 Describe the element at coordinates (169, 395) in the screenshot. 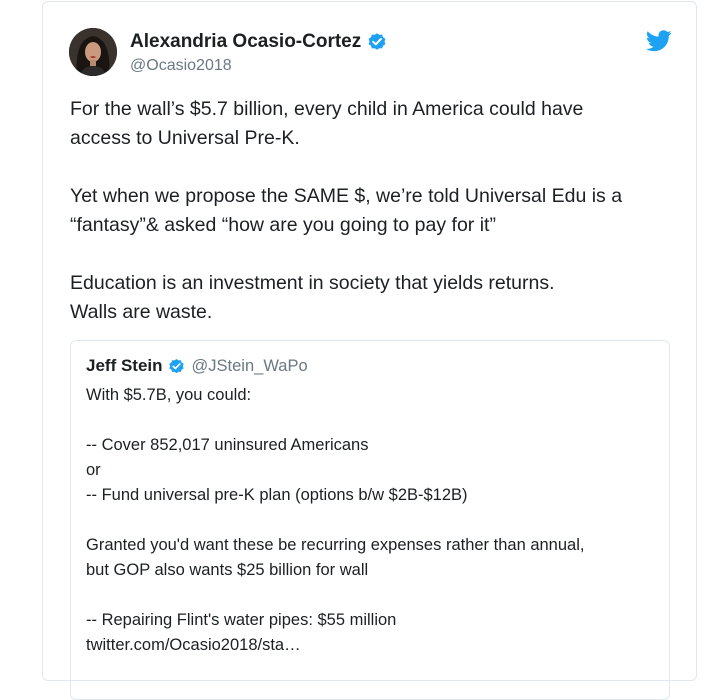

I see `quoted-line: With $5.7B, you could:` at that location.